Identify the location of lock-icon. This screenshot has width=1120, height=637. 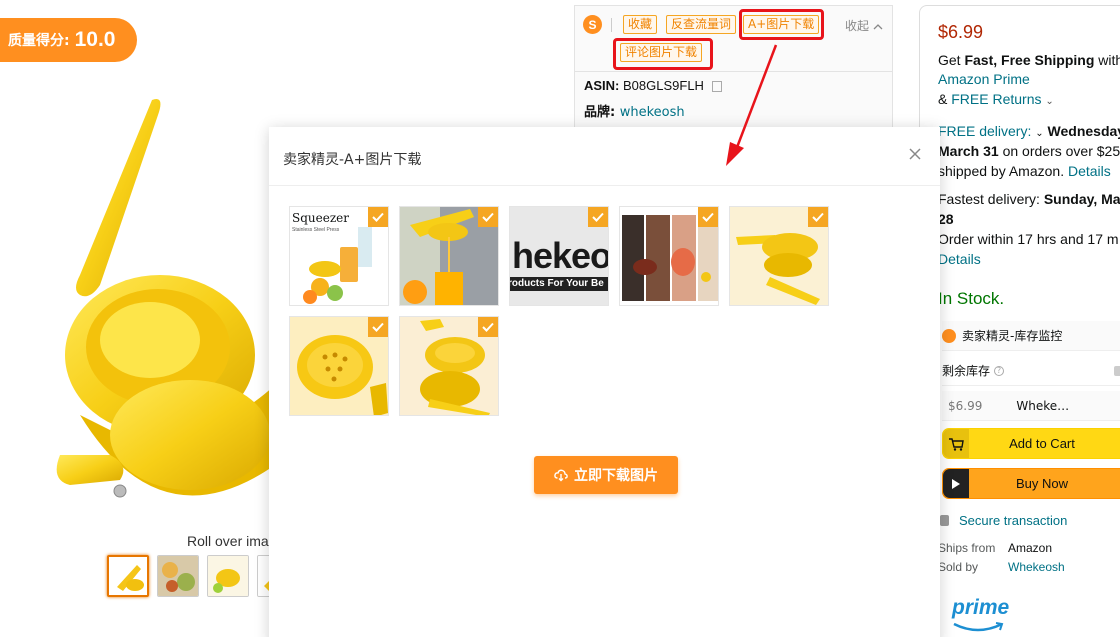
(944, 520).